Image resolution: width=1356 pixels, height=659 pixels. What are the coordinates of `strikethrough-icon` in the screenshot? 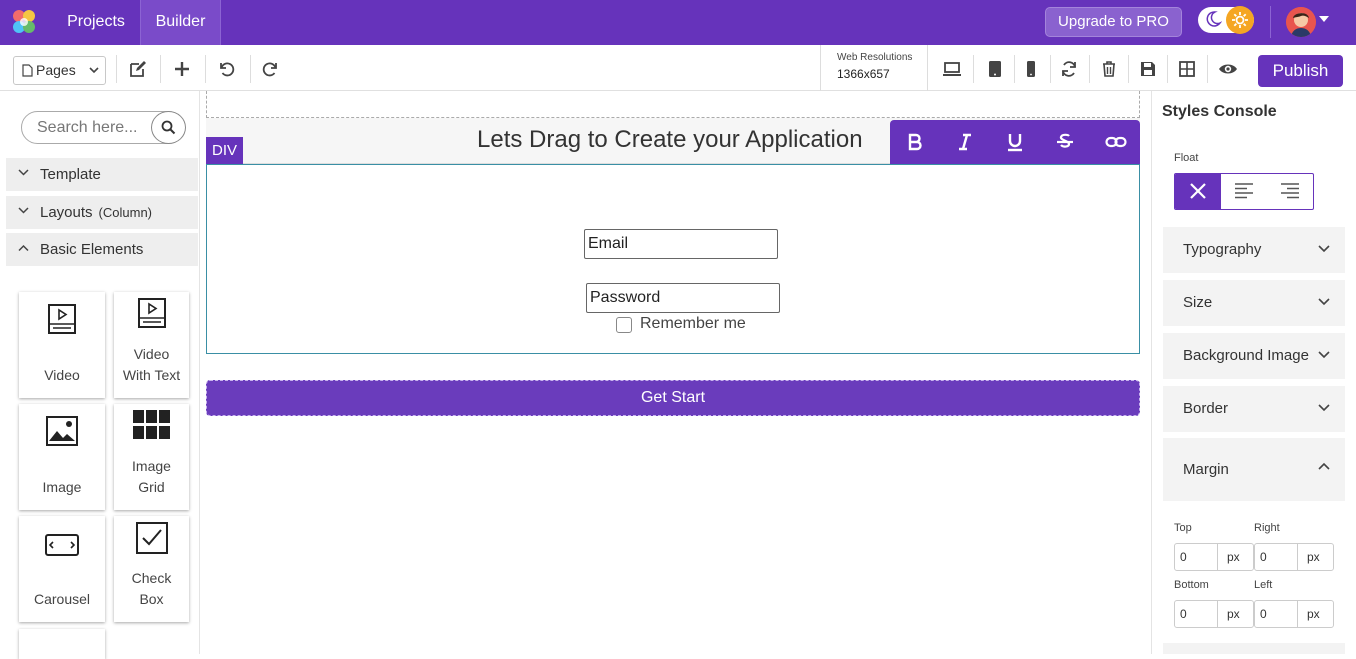 It's located at (1065, 142).